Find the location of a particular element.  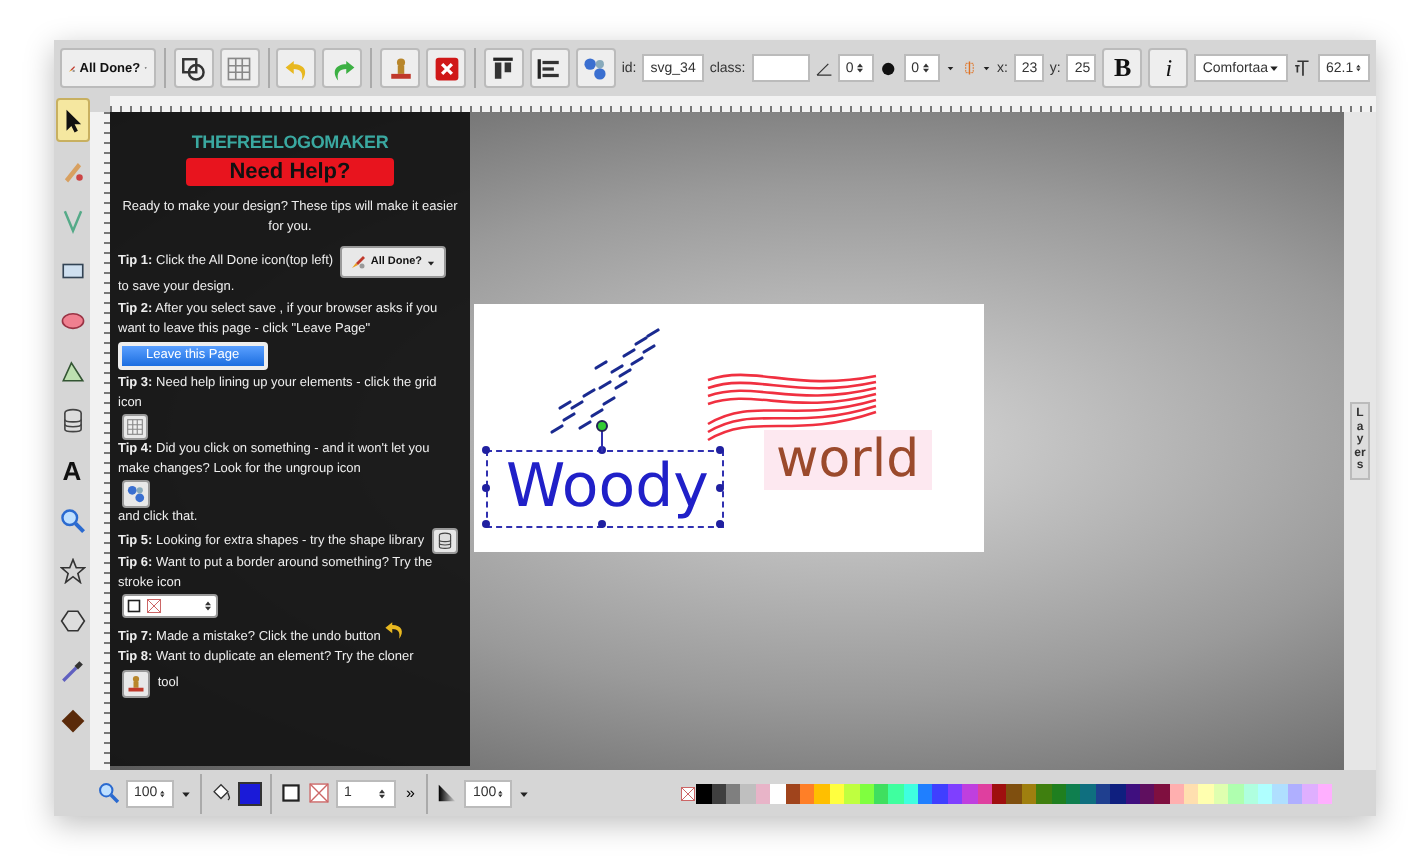

delete-icon is located at coordinates (446, 68).